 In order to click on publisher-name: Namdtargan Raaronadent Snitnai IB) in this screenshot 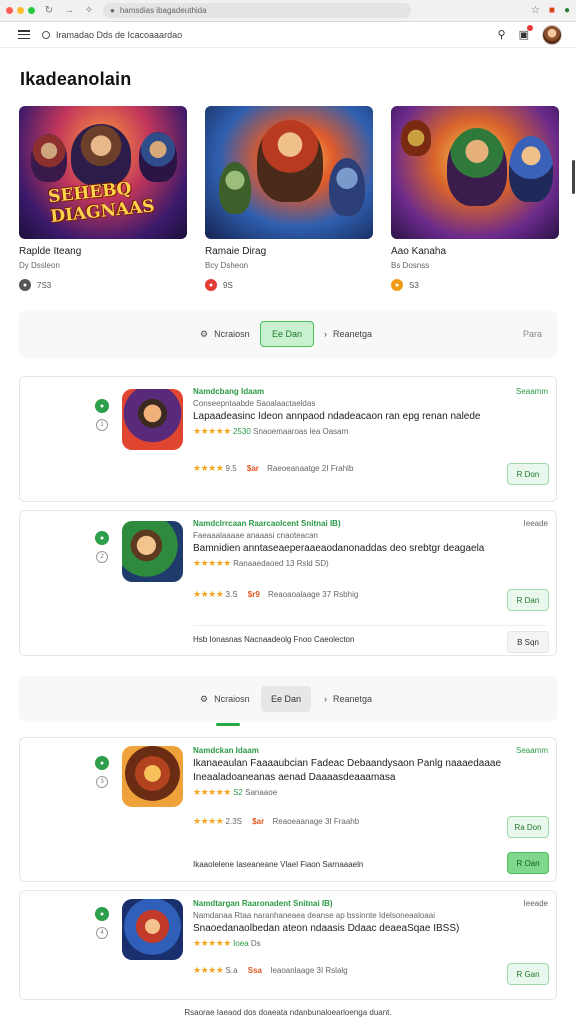, I will do `click(369, 903)`.